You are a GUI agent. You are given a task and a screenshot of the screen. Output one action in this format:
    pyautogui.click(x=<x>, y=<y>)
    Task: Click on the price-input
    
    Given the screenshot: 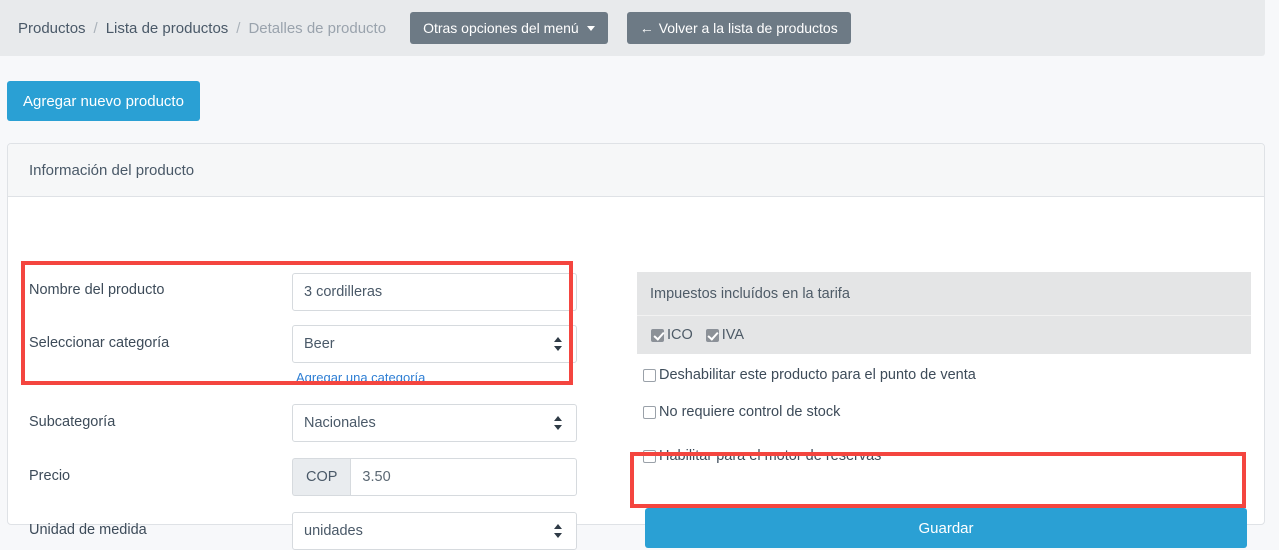 What is the action you would take?
    pyautogui.click(x=463, y=477)
    